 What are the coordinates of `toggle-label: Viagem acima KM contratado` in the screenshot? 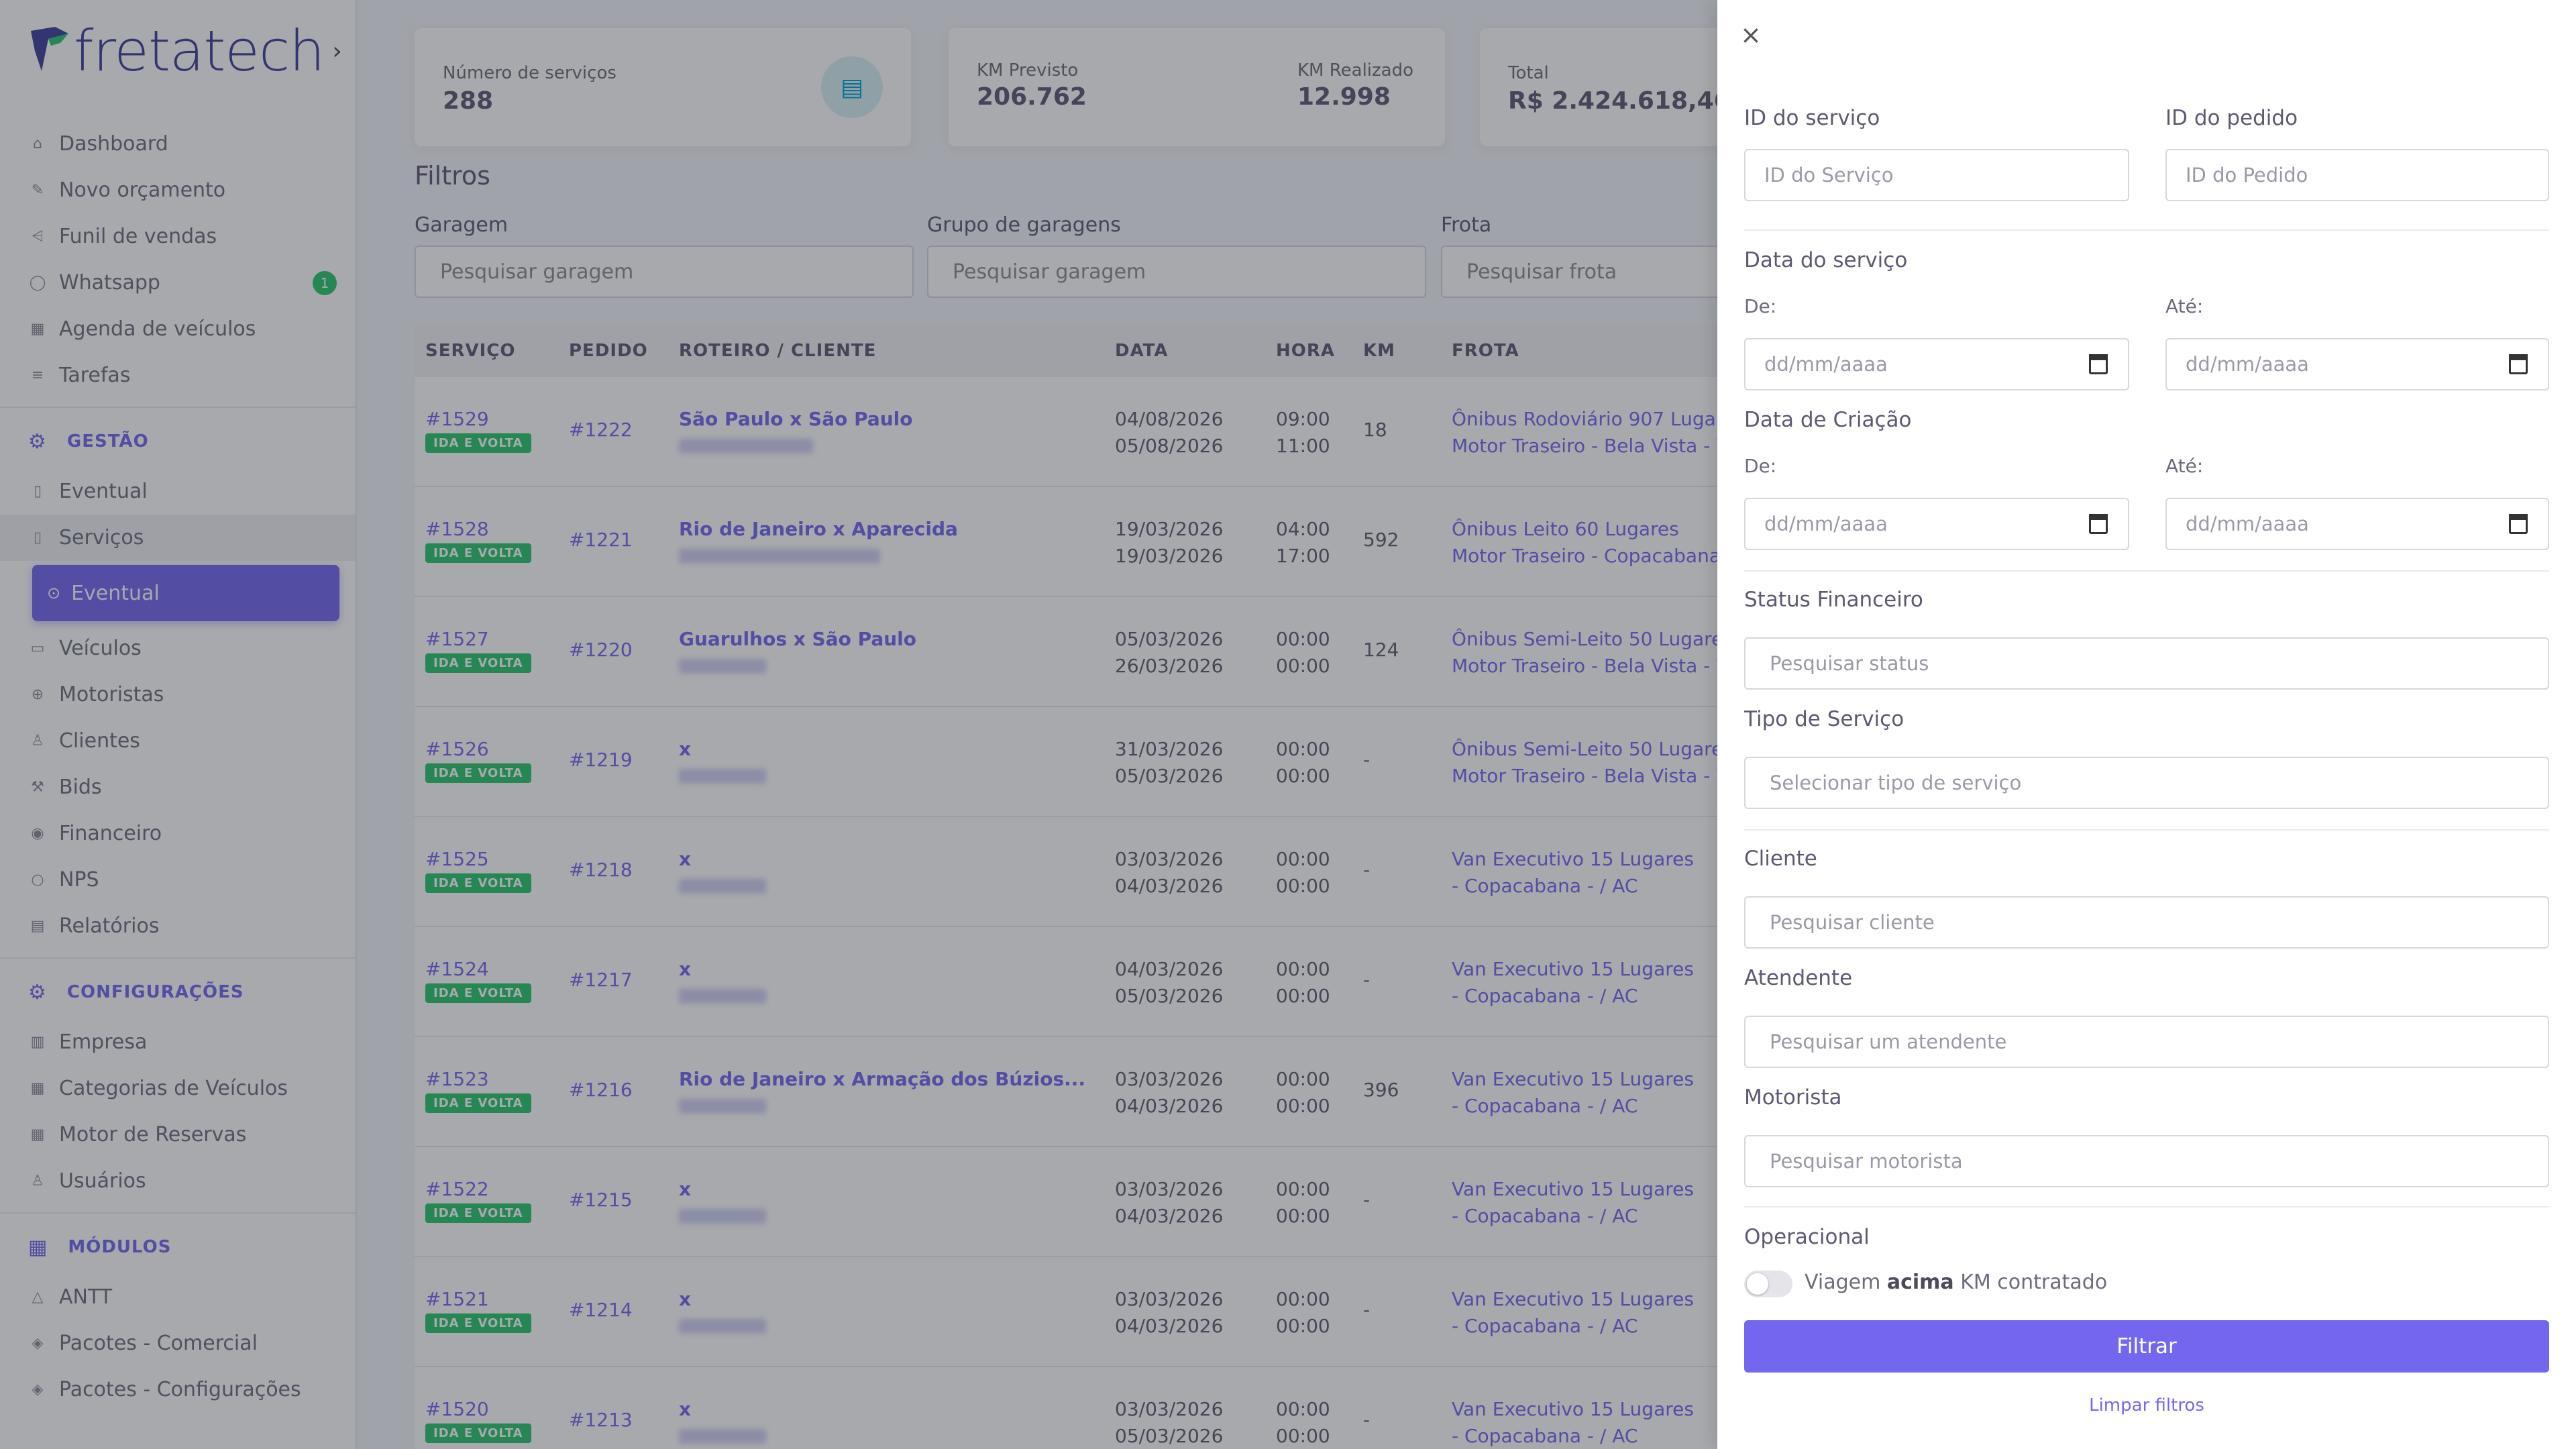 It's located at (1956, 1282).